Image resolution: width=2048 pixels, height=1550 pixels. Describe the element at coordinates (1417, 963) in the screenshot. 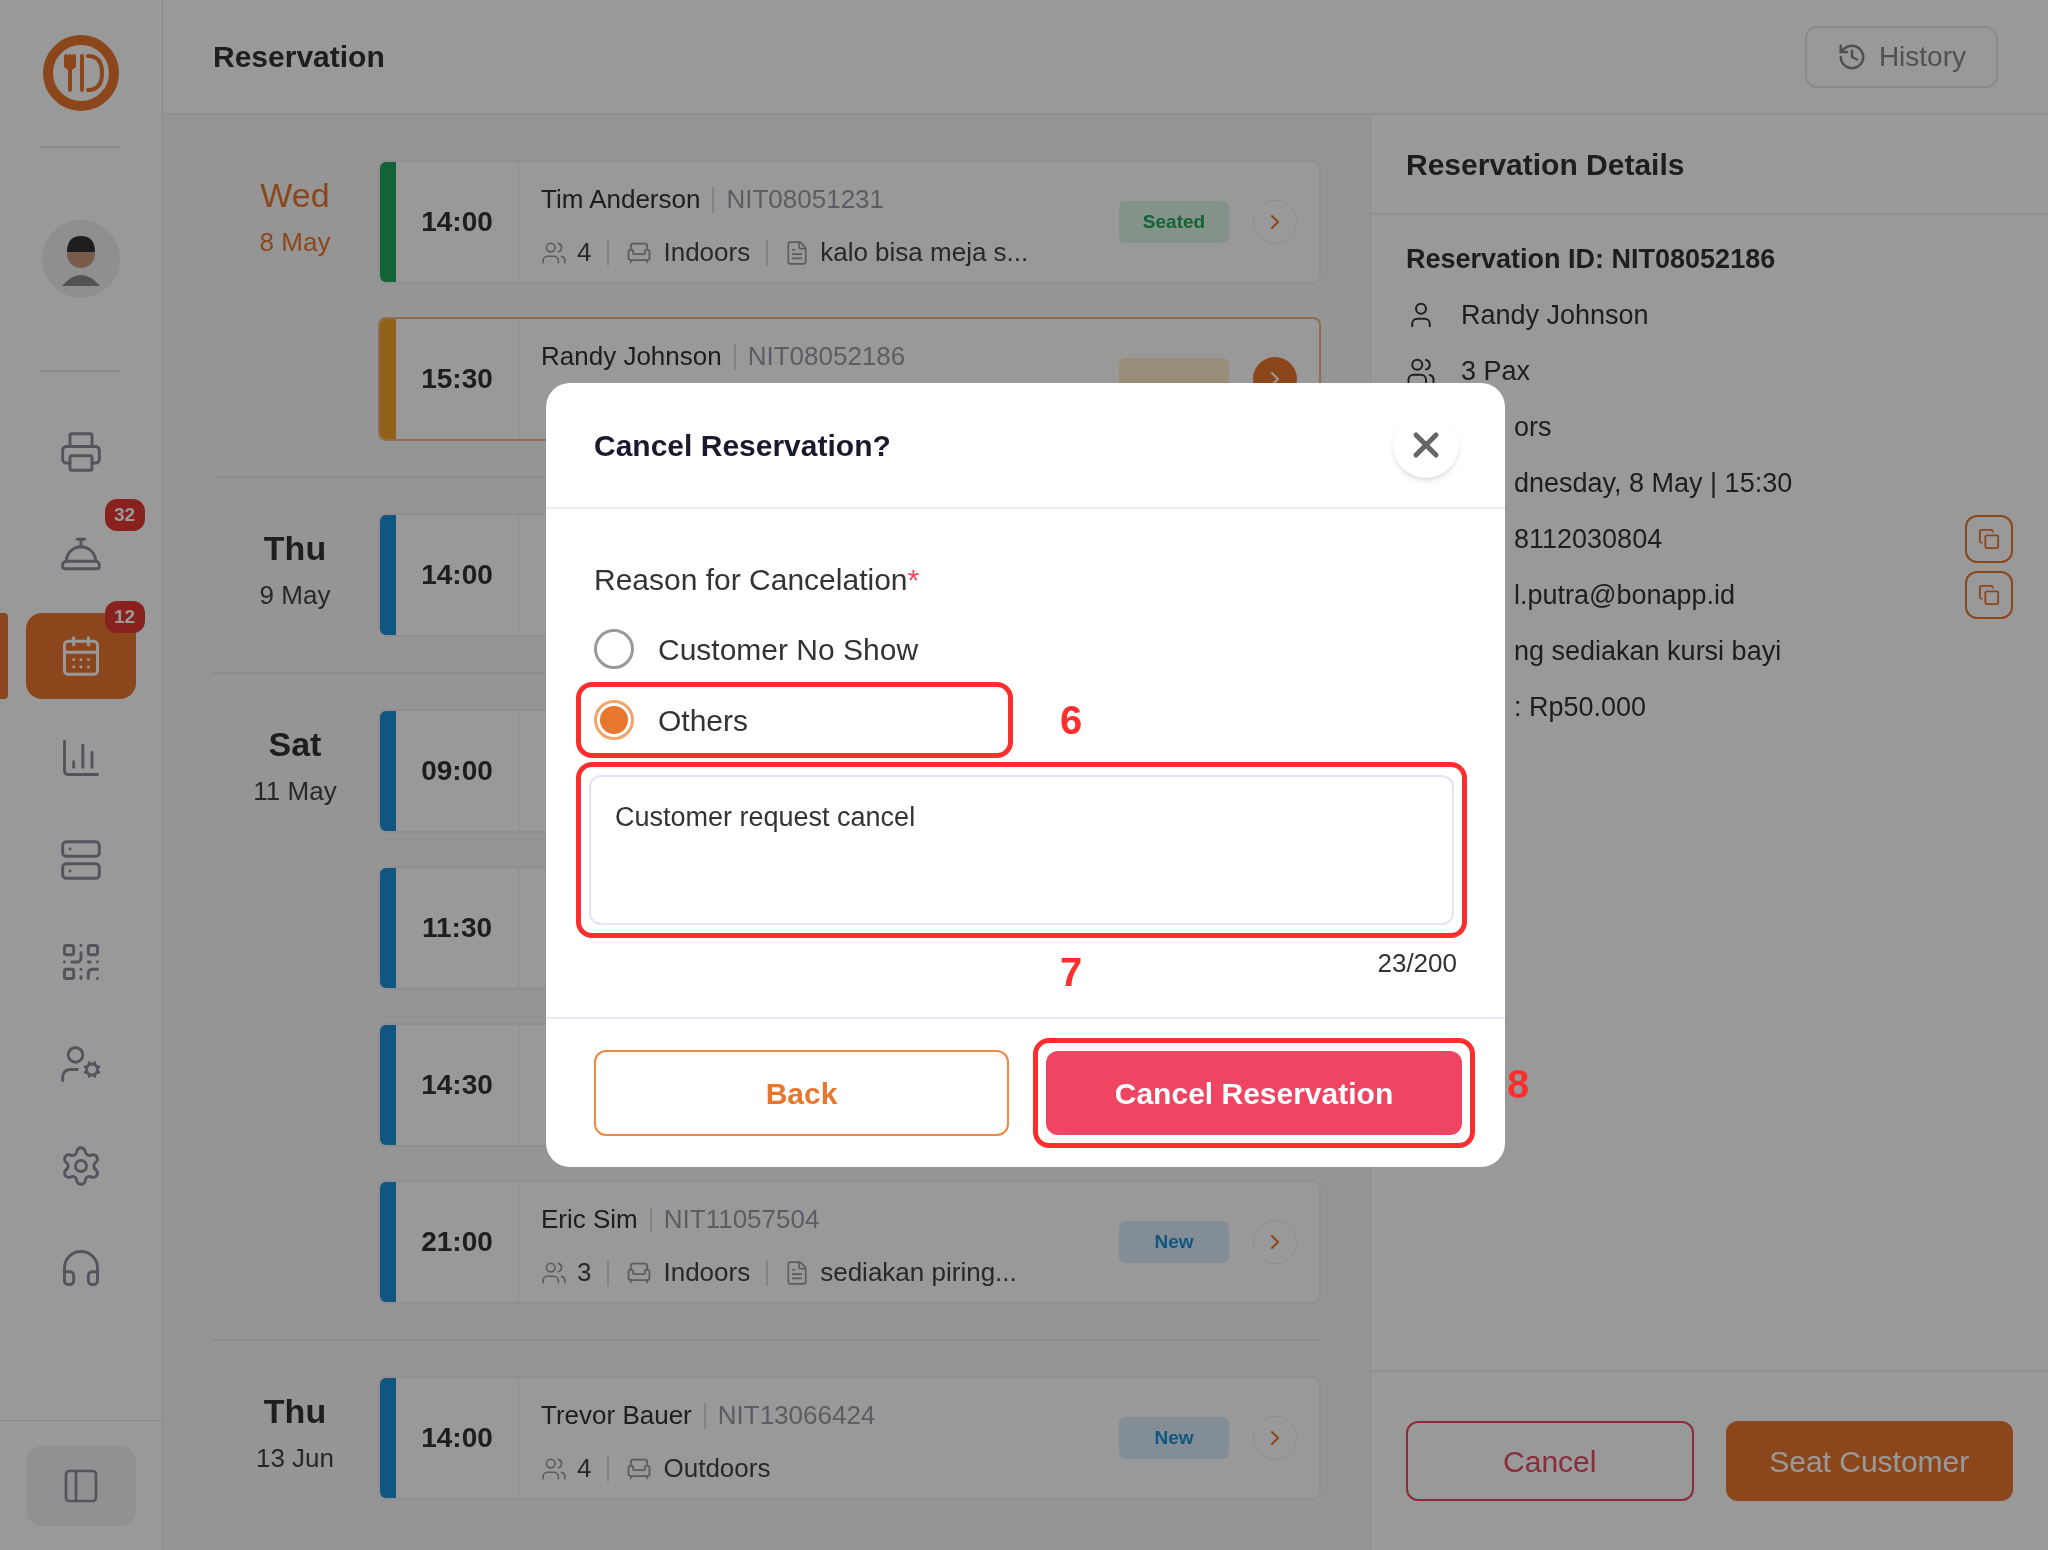

I see `character-counter: 23/200` at that location.